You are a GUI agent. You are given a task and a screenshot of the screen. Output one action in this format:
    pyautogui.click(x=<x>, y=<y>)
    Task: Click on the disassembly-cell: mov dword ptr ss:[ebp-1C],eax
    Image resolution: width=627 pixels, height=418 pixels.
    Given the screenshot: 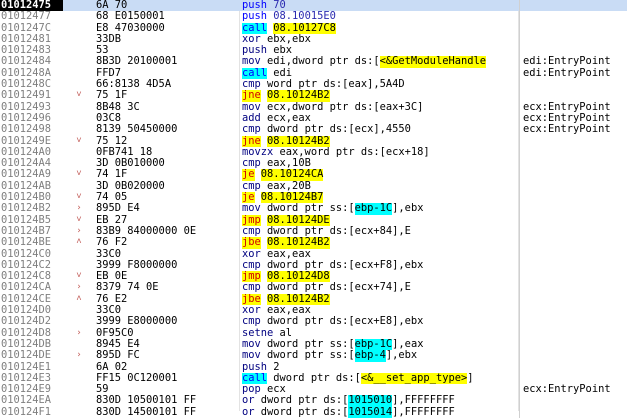 What is the action you would take?
    pyautogui.click(x=380, y=344)
    